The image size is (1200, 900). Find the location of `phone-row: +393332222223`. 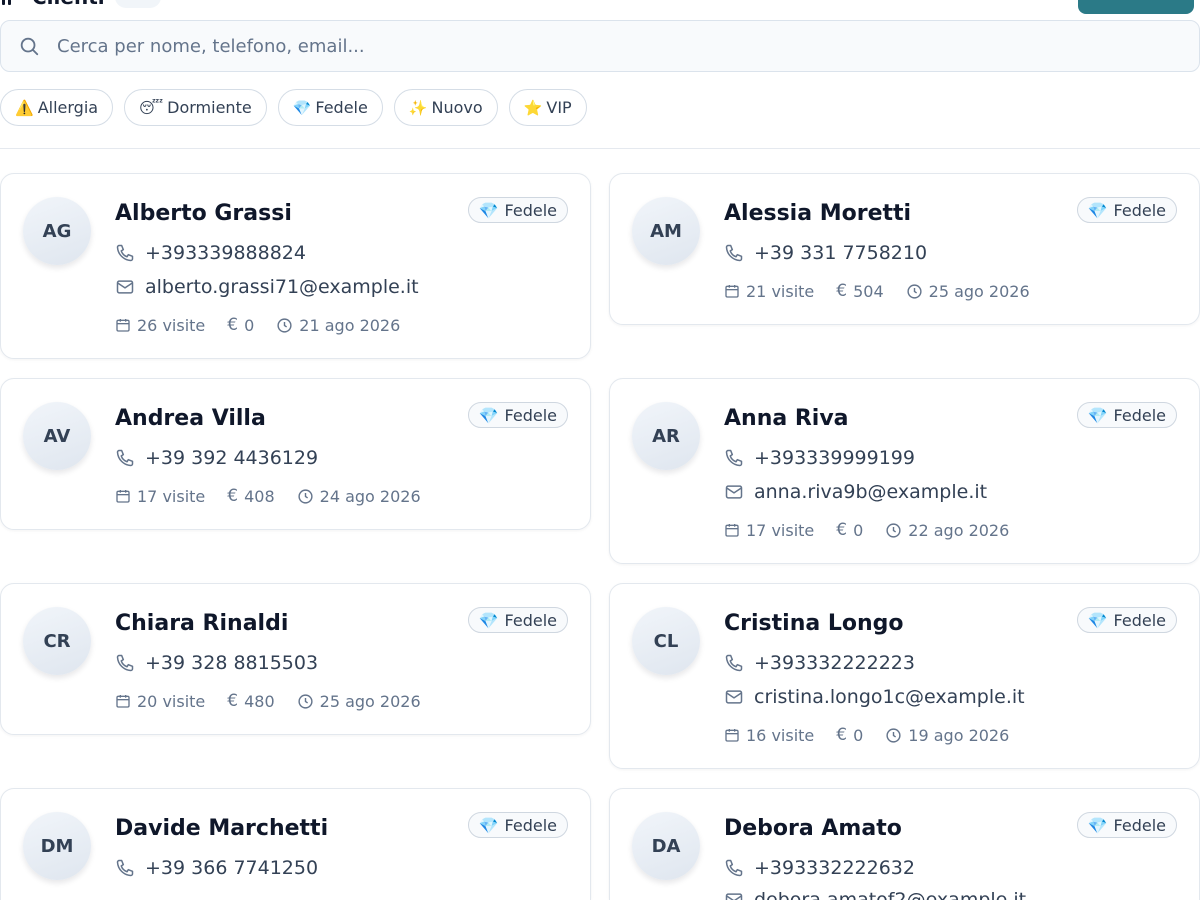

phone-row: +393332222223 is located at coordinates (819, 663).